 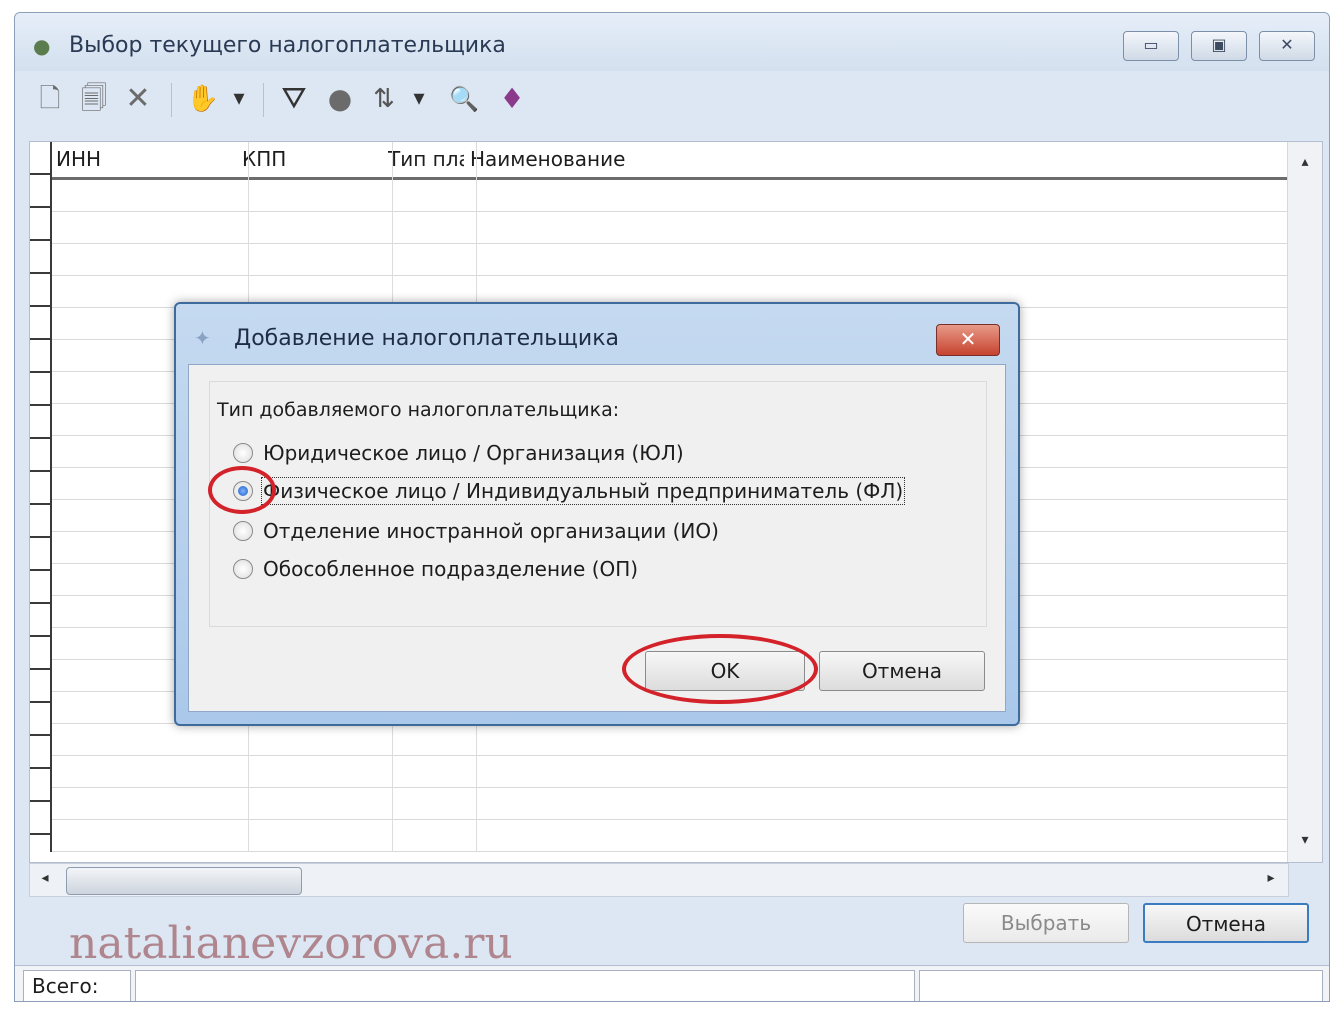 I want to click on sort-icon: ⇅, so click(x=384, y=99).